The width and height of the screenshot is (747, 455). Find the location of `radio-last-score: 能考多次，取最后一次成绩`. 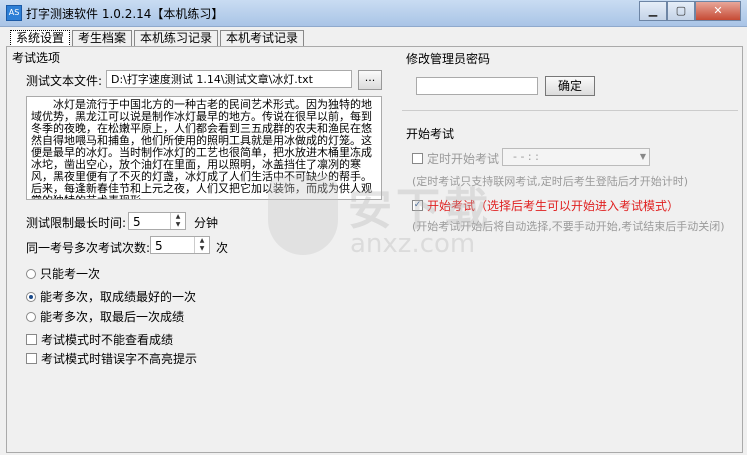

radio-last-score: 能考多次，取最后一次成绩 is located at coordinates (105, 316).